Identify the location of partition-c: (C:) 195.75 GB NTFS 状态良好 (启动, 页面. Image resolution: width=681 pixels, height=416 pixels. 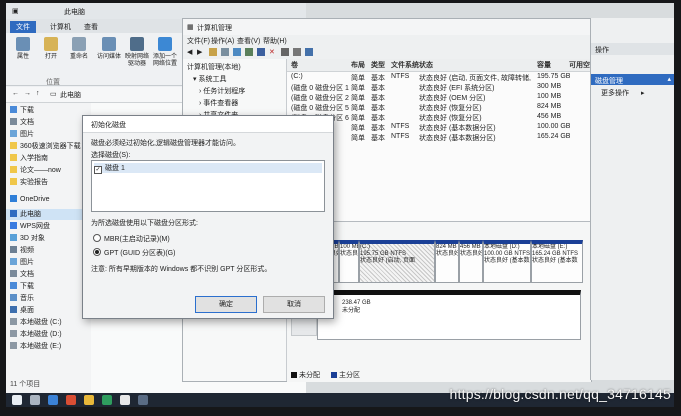
(397, 261).